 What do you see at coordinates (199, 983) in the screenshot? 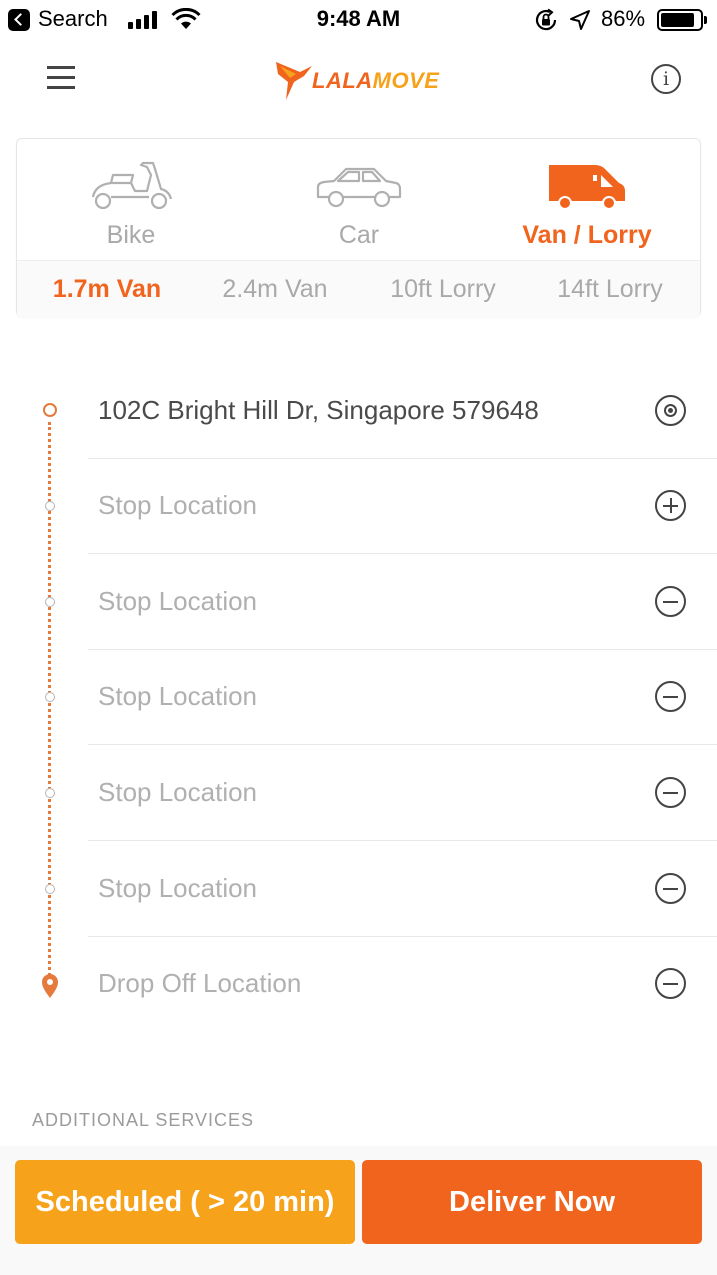
I see `dropoff-location-field: Drop Off Location` at bounding box center [199, 983].